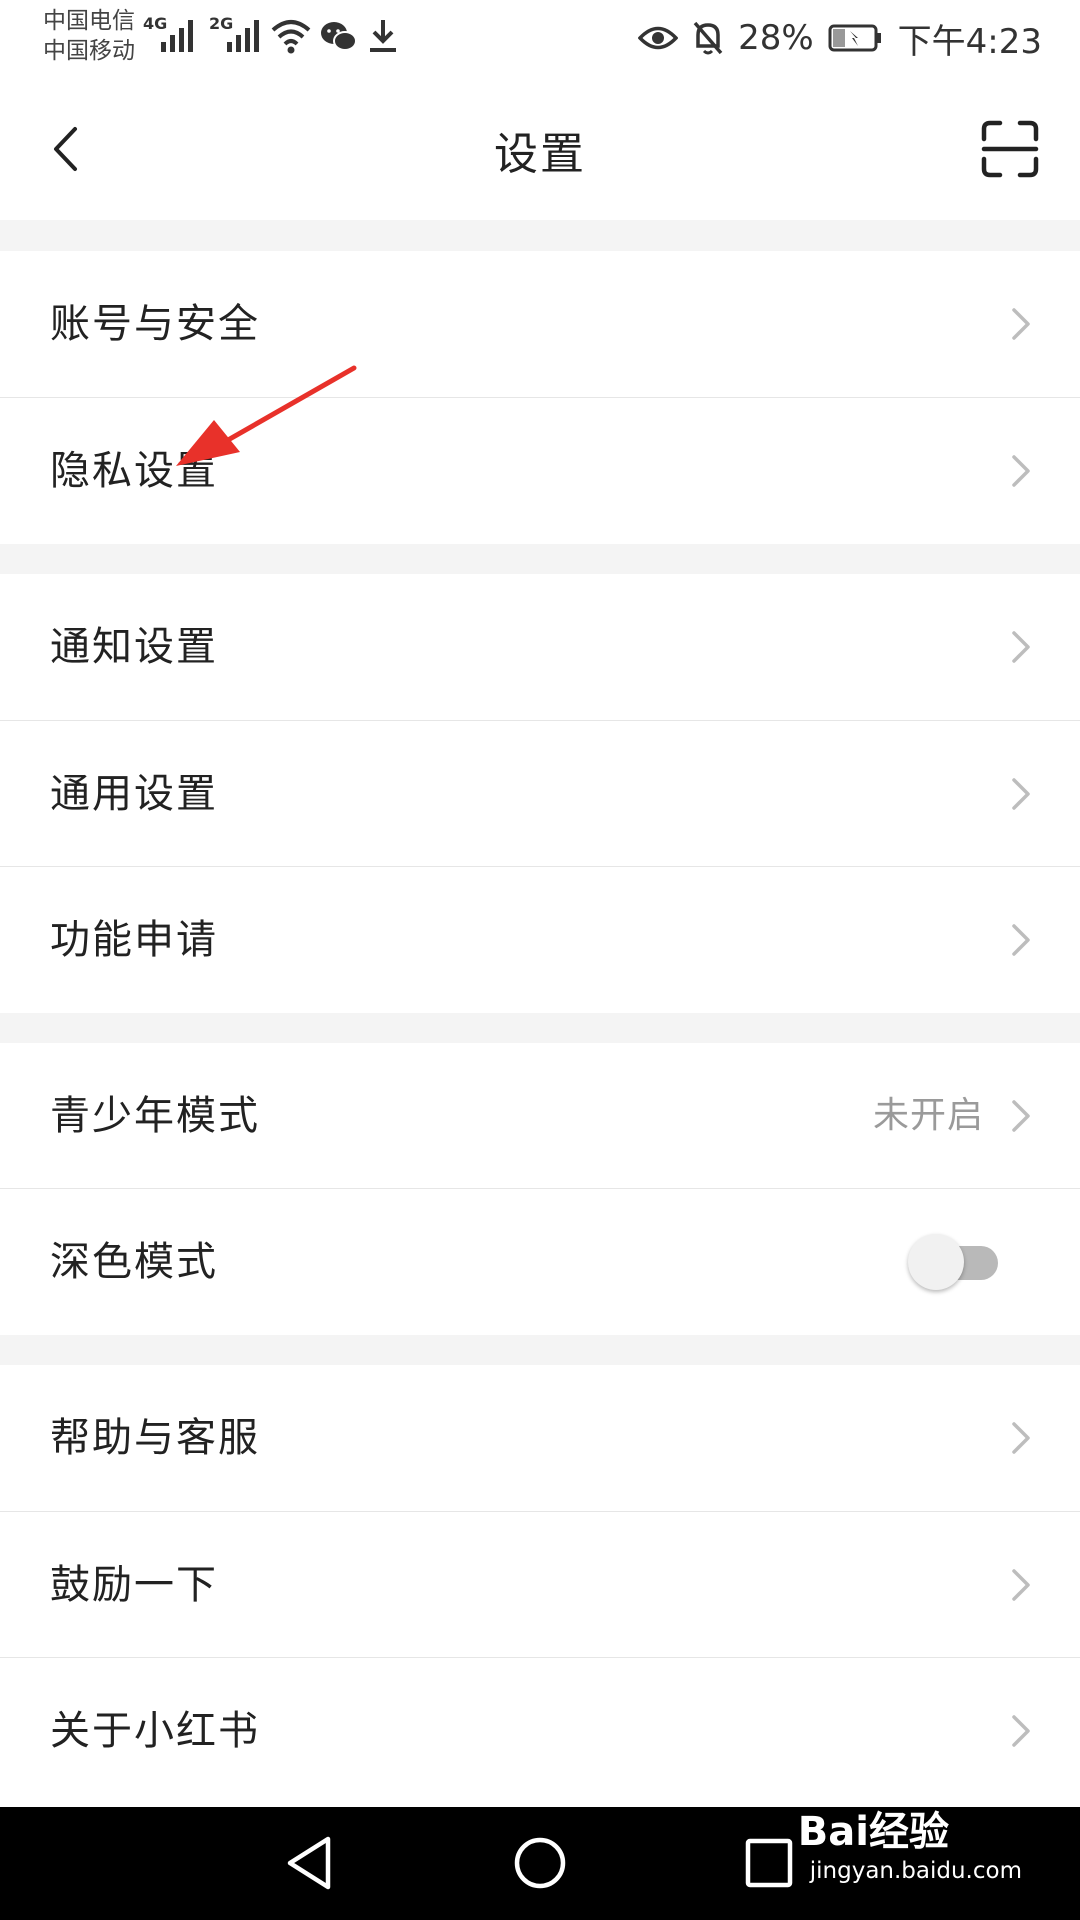 The image size is (1080, 1920). What do you see at coordinates (769, 1863) in the screenshot?
I see `recents-square-icon` at bounding box center [769, 1863].